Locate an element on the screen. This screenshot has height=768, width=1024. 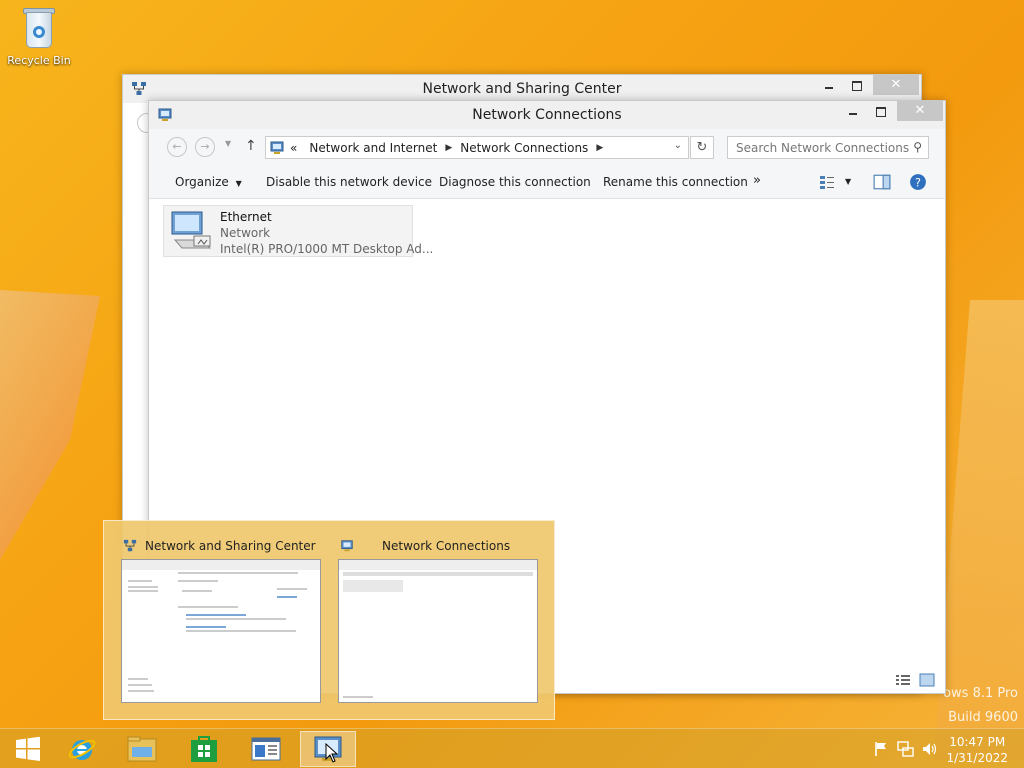
title-bar: Network and Sharing Center ✕ is located at coordinates (522, 89).